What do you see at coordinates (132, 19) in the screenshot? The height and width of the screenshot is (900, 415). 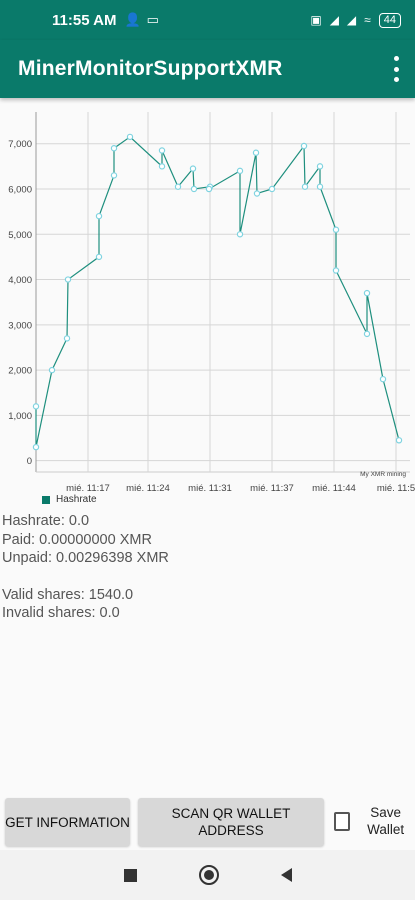 I see `person-add-icon: 👤` at bounding box center [132, 19].